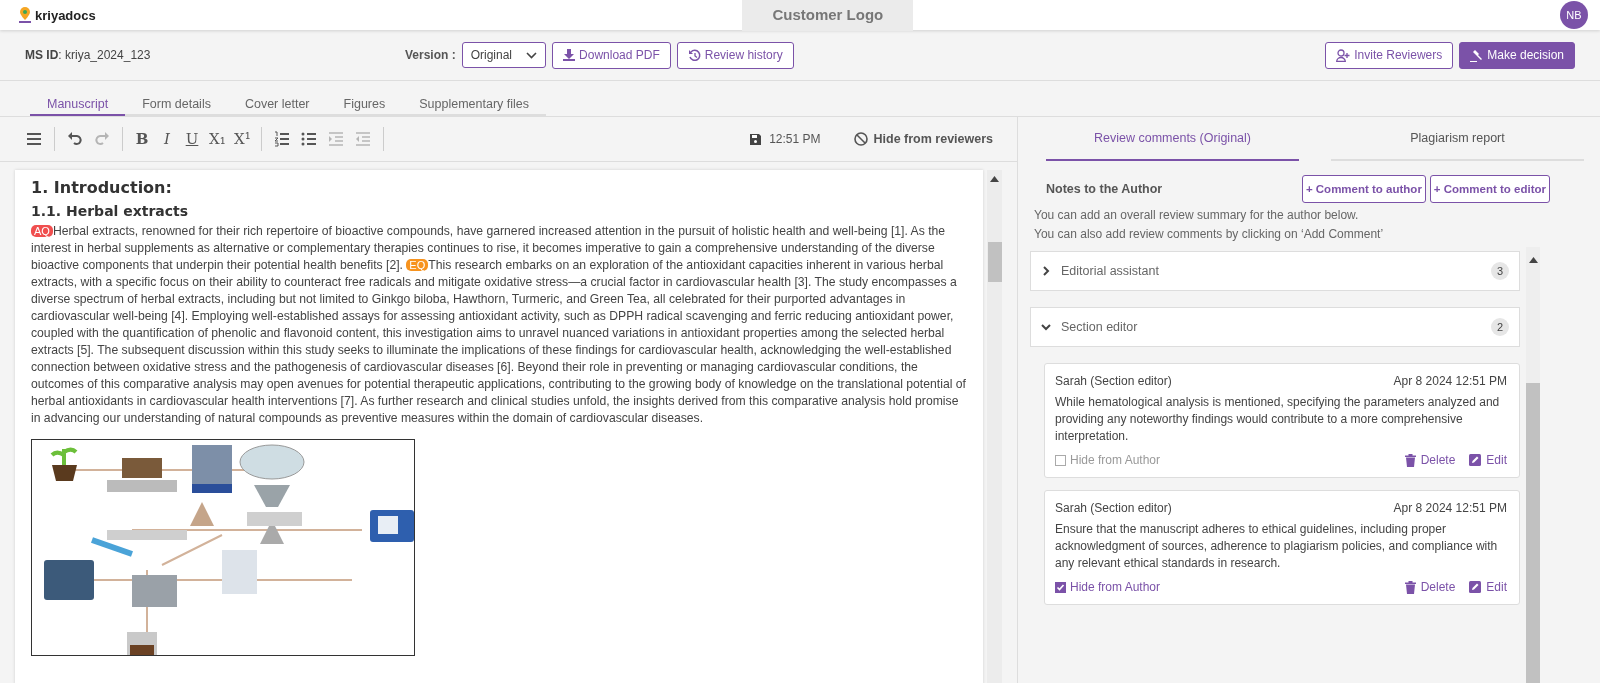 The image size is (1600, 683). I want to click on accordion-header: Section editor 2, so click(1275, 327).